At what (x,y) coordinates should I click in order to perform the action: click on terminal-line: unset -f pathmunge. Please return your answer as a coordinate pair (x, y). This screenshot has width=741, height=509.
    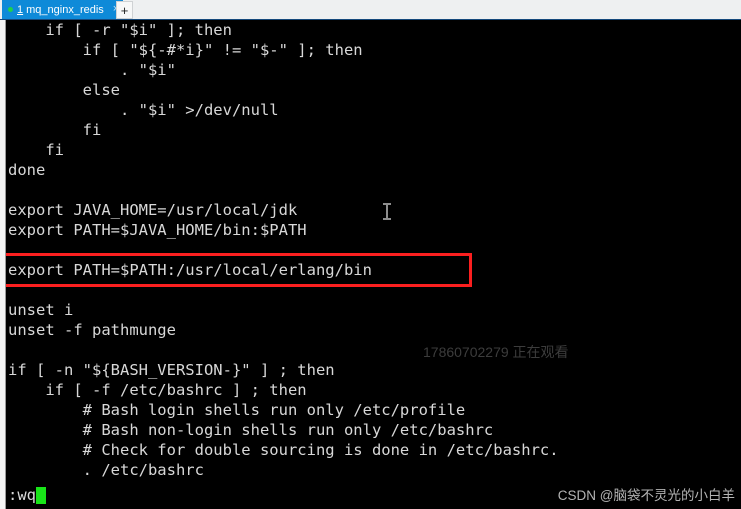
    Looking at the image, I should click on (92, 330).